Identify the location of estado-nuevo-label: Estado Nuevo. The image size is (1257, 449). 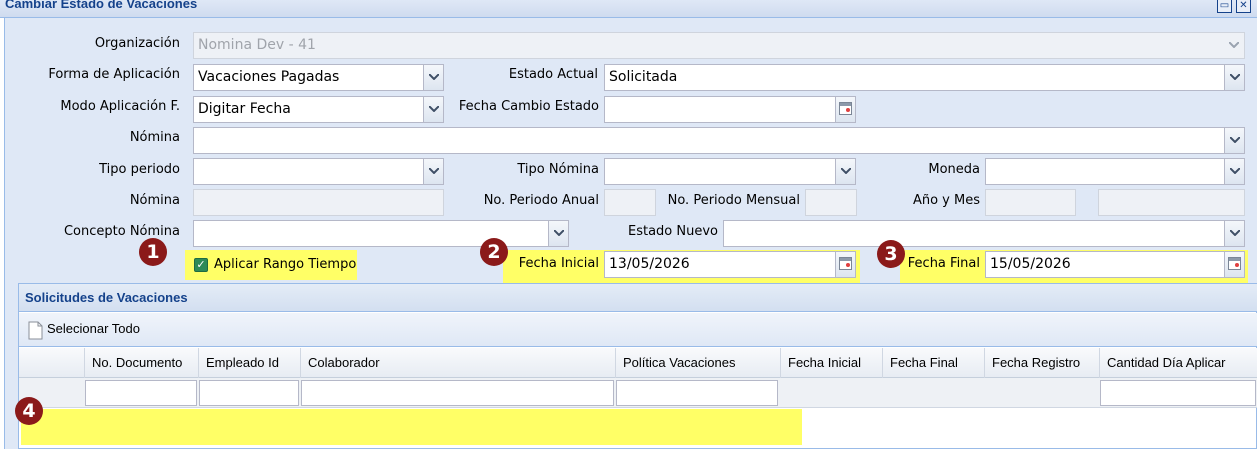
(673, 231).